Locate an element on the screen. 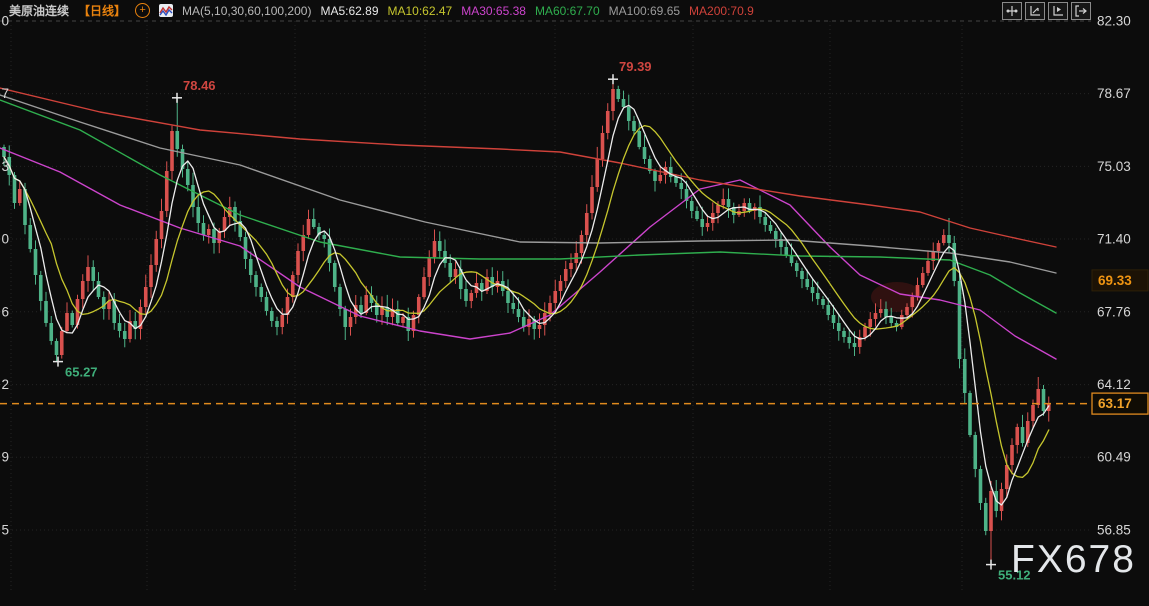 Image resolution: width=1149 pixels, height=606 pixels. left-axis-partial-labels: 07306295 is located at coordinates (5, 276).